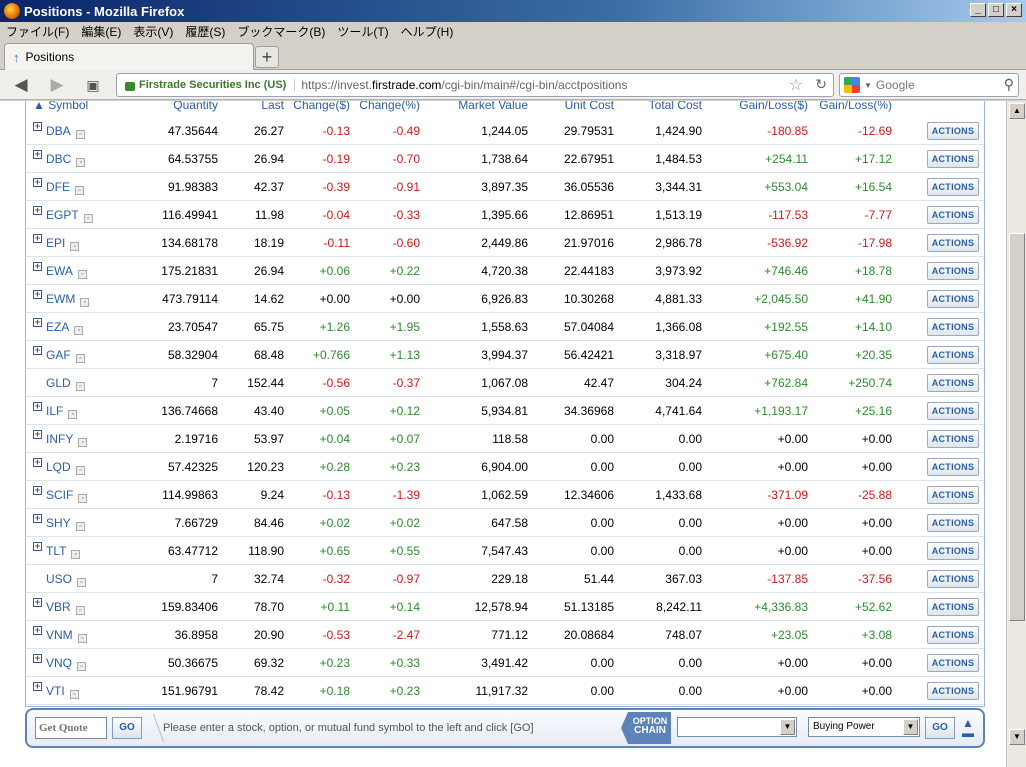  What do you see at coordinates (929, 85) in the screenshot?
I see `search-bar: ▼ Google ⚲` at bounding box center [929, 85].